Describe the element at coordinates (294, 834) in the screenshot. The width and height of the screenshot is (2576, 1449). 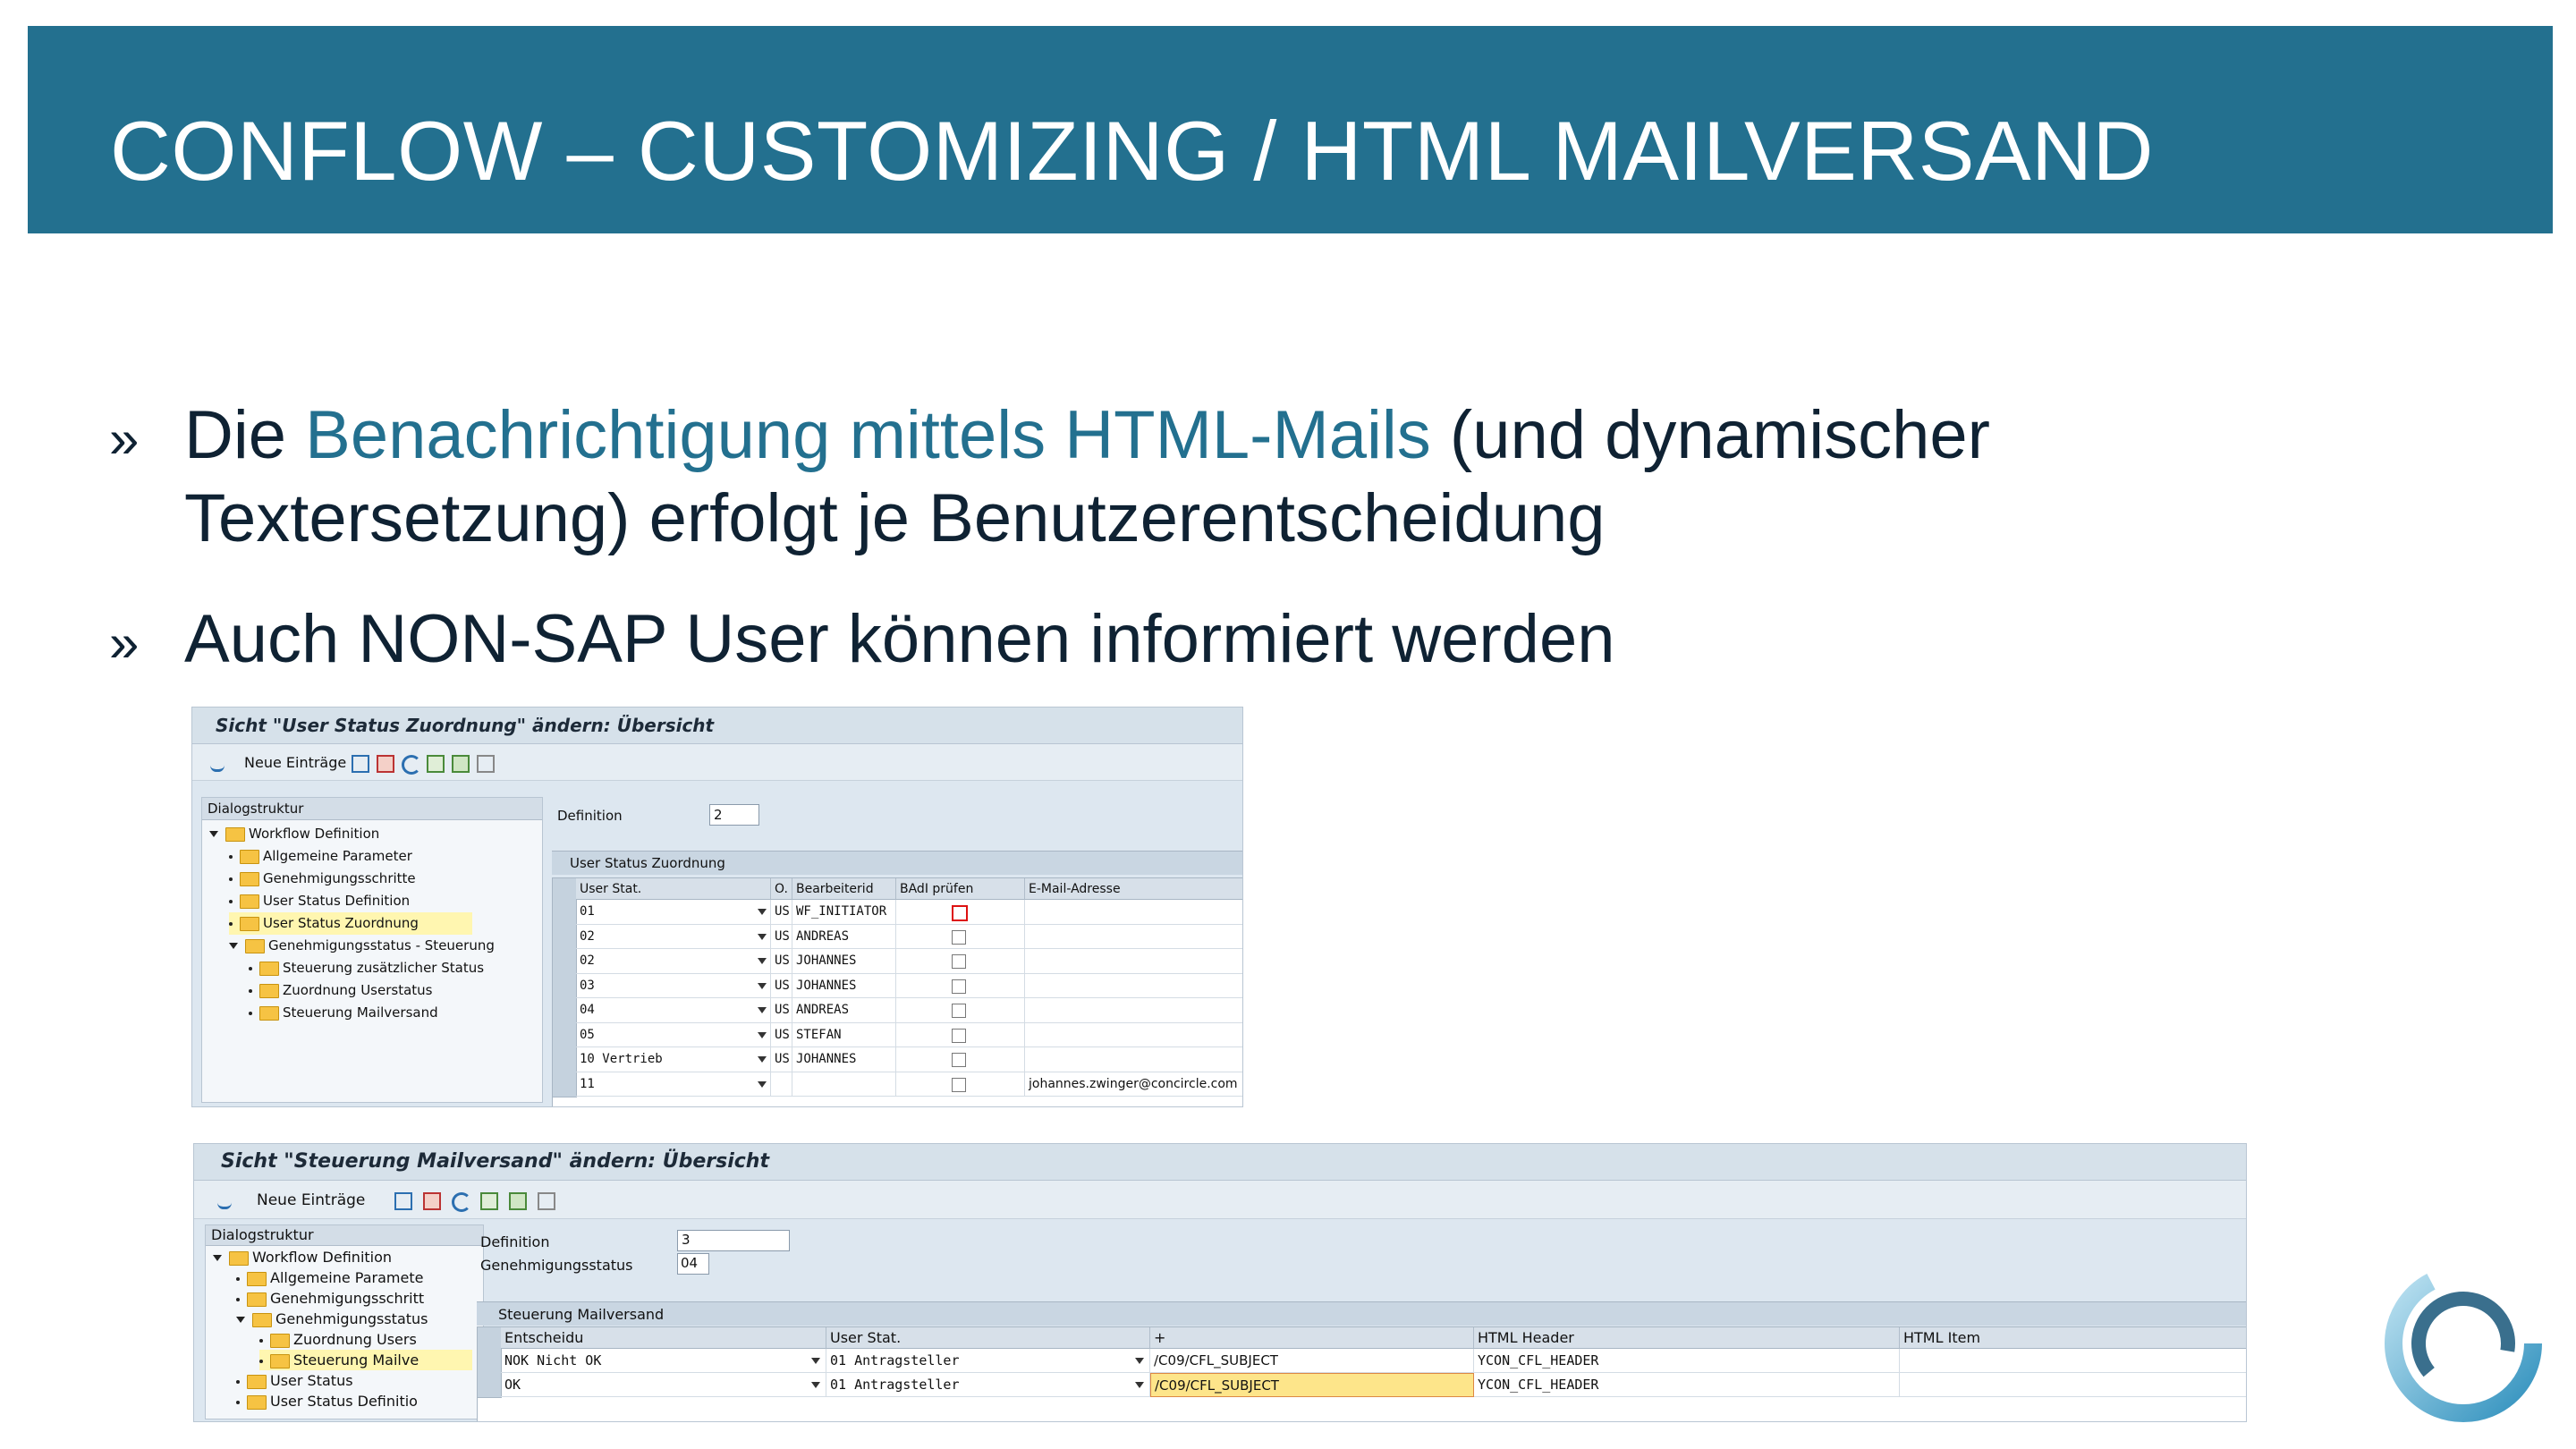
I see `tree-item: Workflow Definition` at that location.